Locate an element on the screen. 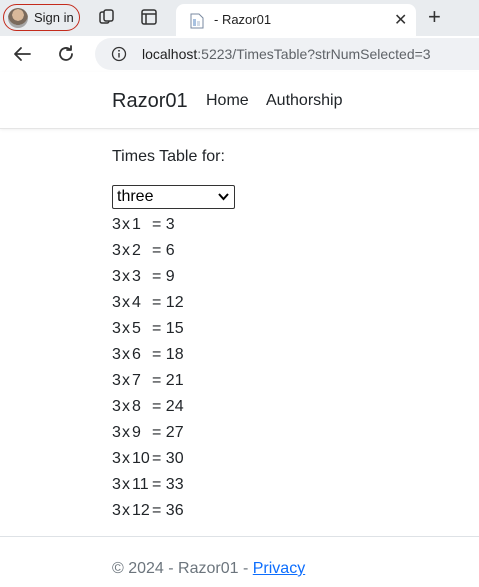 The height and width of the screenshot is (587, 479). table-row: 3 x 8 = 24 is located at coordinates (172, 410).